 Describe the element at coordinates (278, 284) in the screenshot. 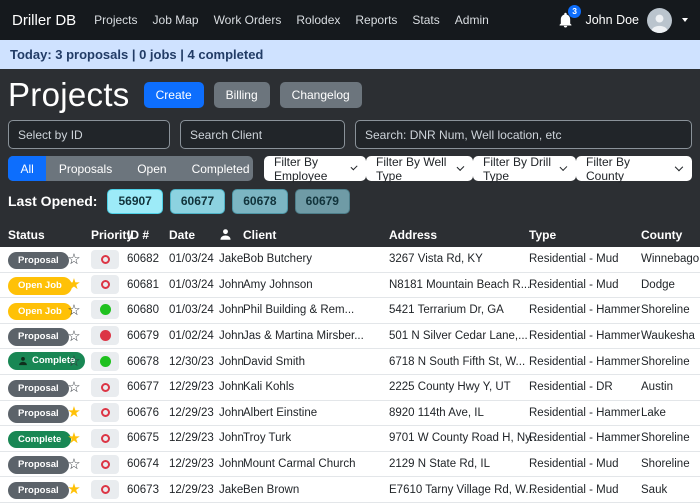

I see `client-name: Amy Johnson` at that location.